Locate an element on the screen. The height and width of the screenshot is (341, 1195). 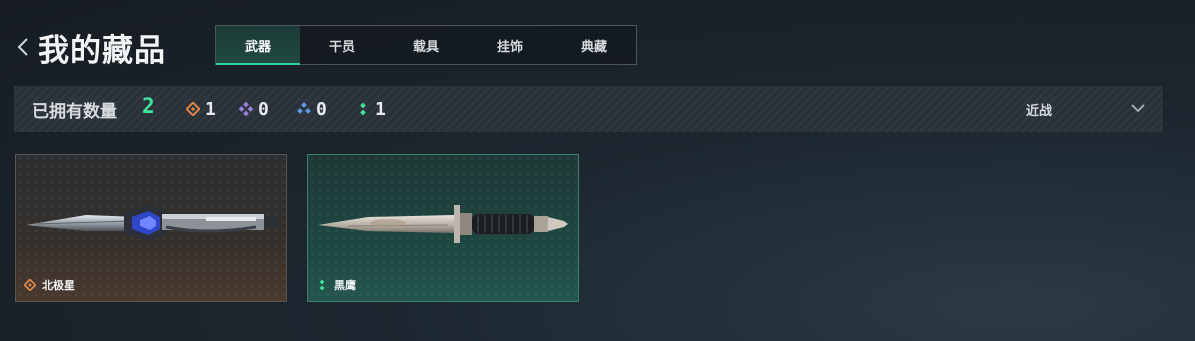
category-tabs: 武器 干员 载具 挂饰 典藏 is located at coordinates (426, 45).